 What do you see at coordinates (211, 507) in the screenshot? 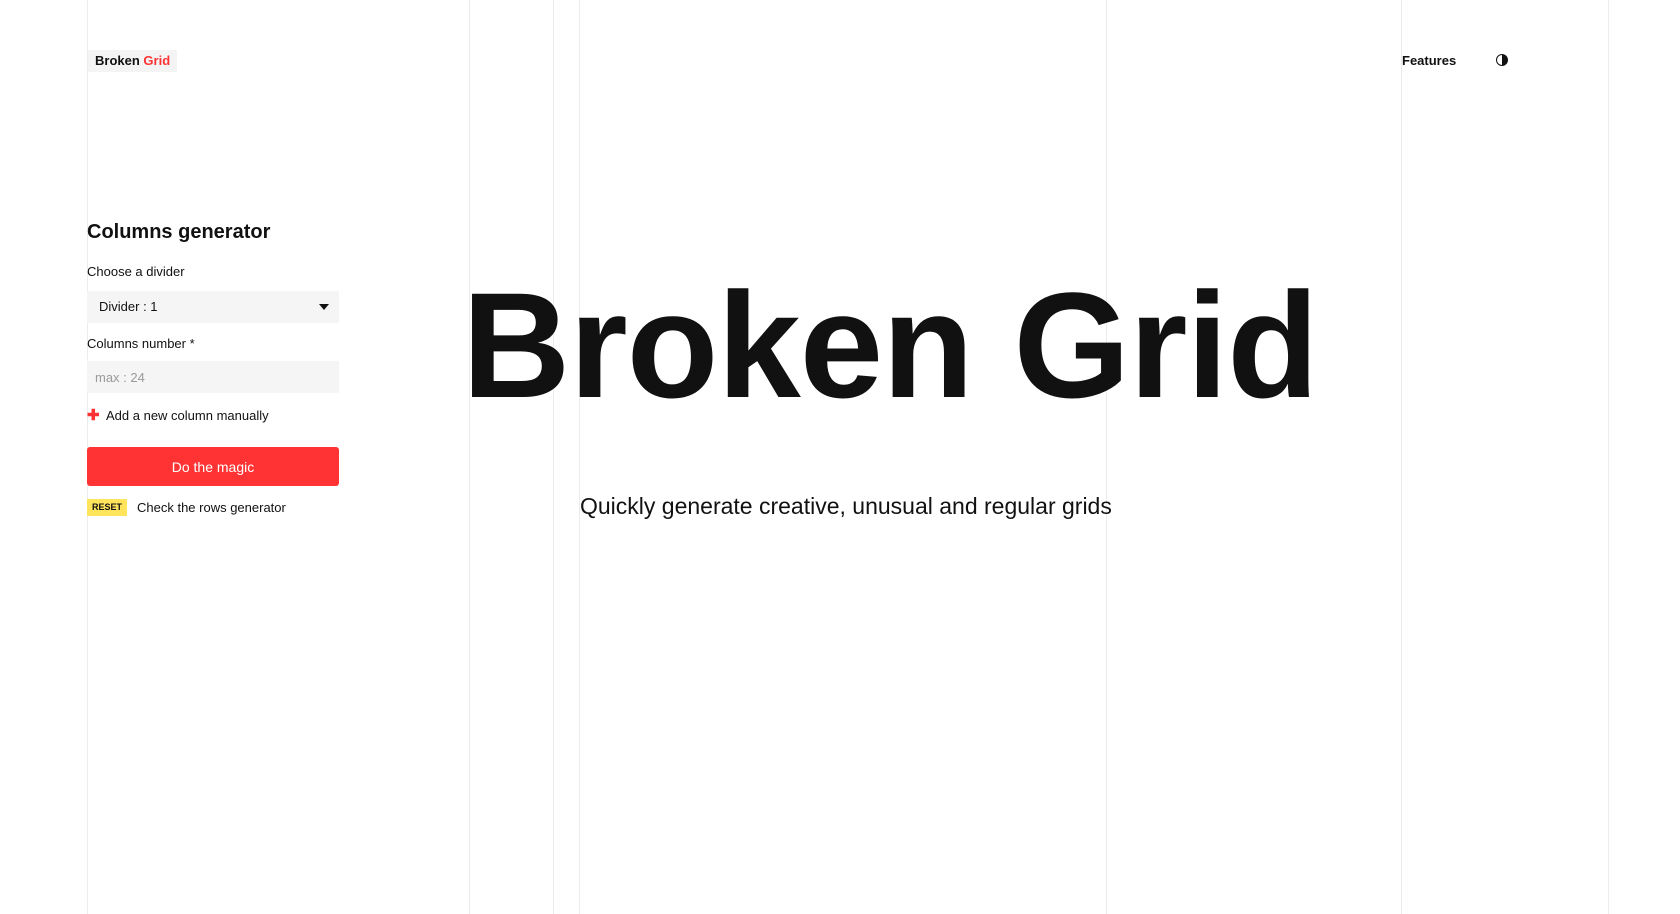
I see `rows-generator-link: Check the rows generator` at bounding box center [211, 507].